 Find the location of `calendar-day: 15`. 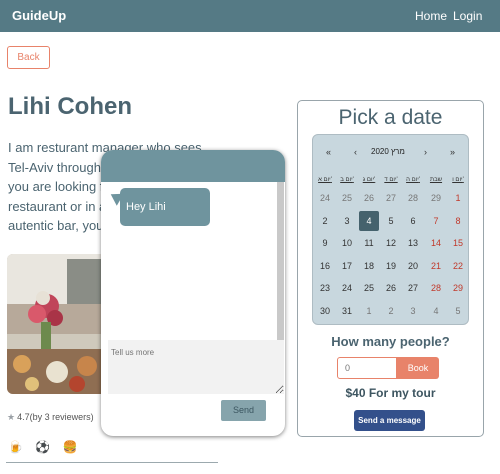

calendar-day: 15 is located at coordinates (458, 243).